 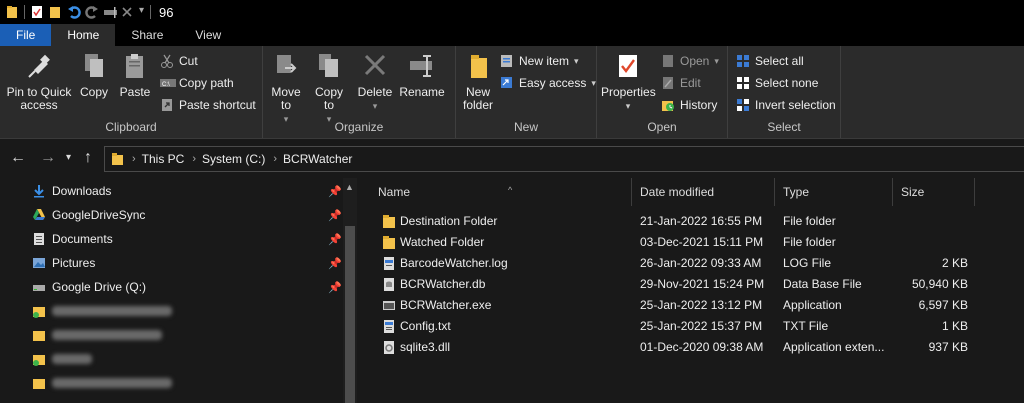 What do you see at coordinates (48, 158) in the screenshot?
I see `forward-arrow-icon: →` at bounding box center [48, 158].